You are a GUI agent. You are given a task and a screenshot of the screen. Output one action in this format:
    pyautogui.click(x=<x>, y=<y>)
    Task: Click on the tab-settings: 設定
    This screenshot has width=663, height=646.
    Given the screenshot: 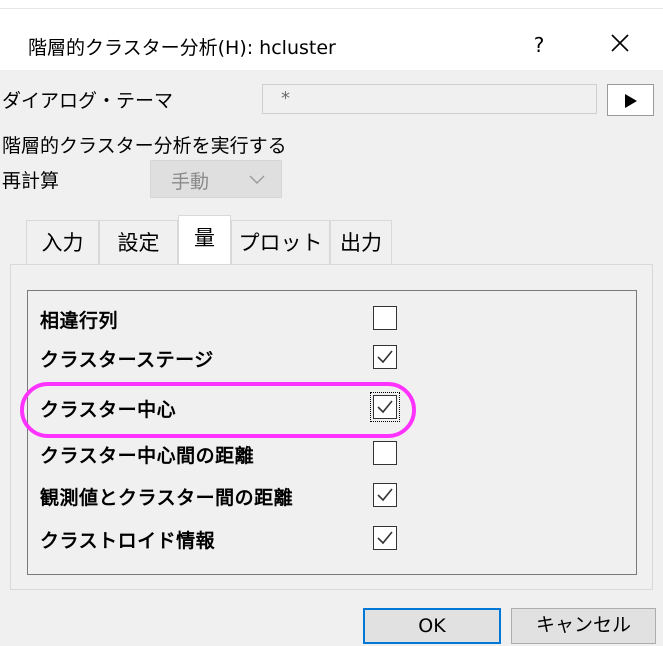 What is the action you would take?
    pyautogui.click(x=138, y=242)
    